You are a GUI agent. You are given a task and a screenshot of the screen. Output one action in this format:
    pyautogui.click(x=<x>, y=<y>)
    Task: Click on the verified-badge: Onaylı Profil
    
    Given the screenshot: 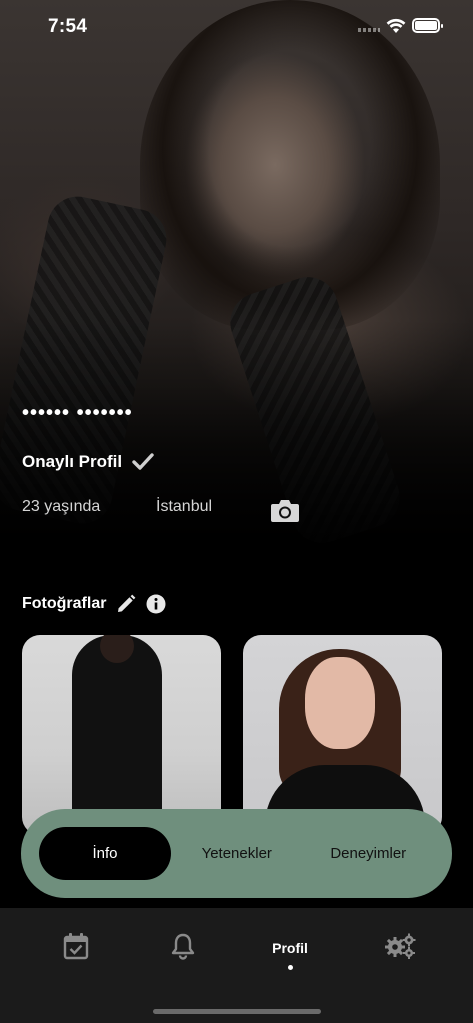 What is the action you would take?
    pyautogui.click(x=88, y=462)
    